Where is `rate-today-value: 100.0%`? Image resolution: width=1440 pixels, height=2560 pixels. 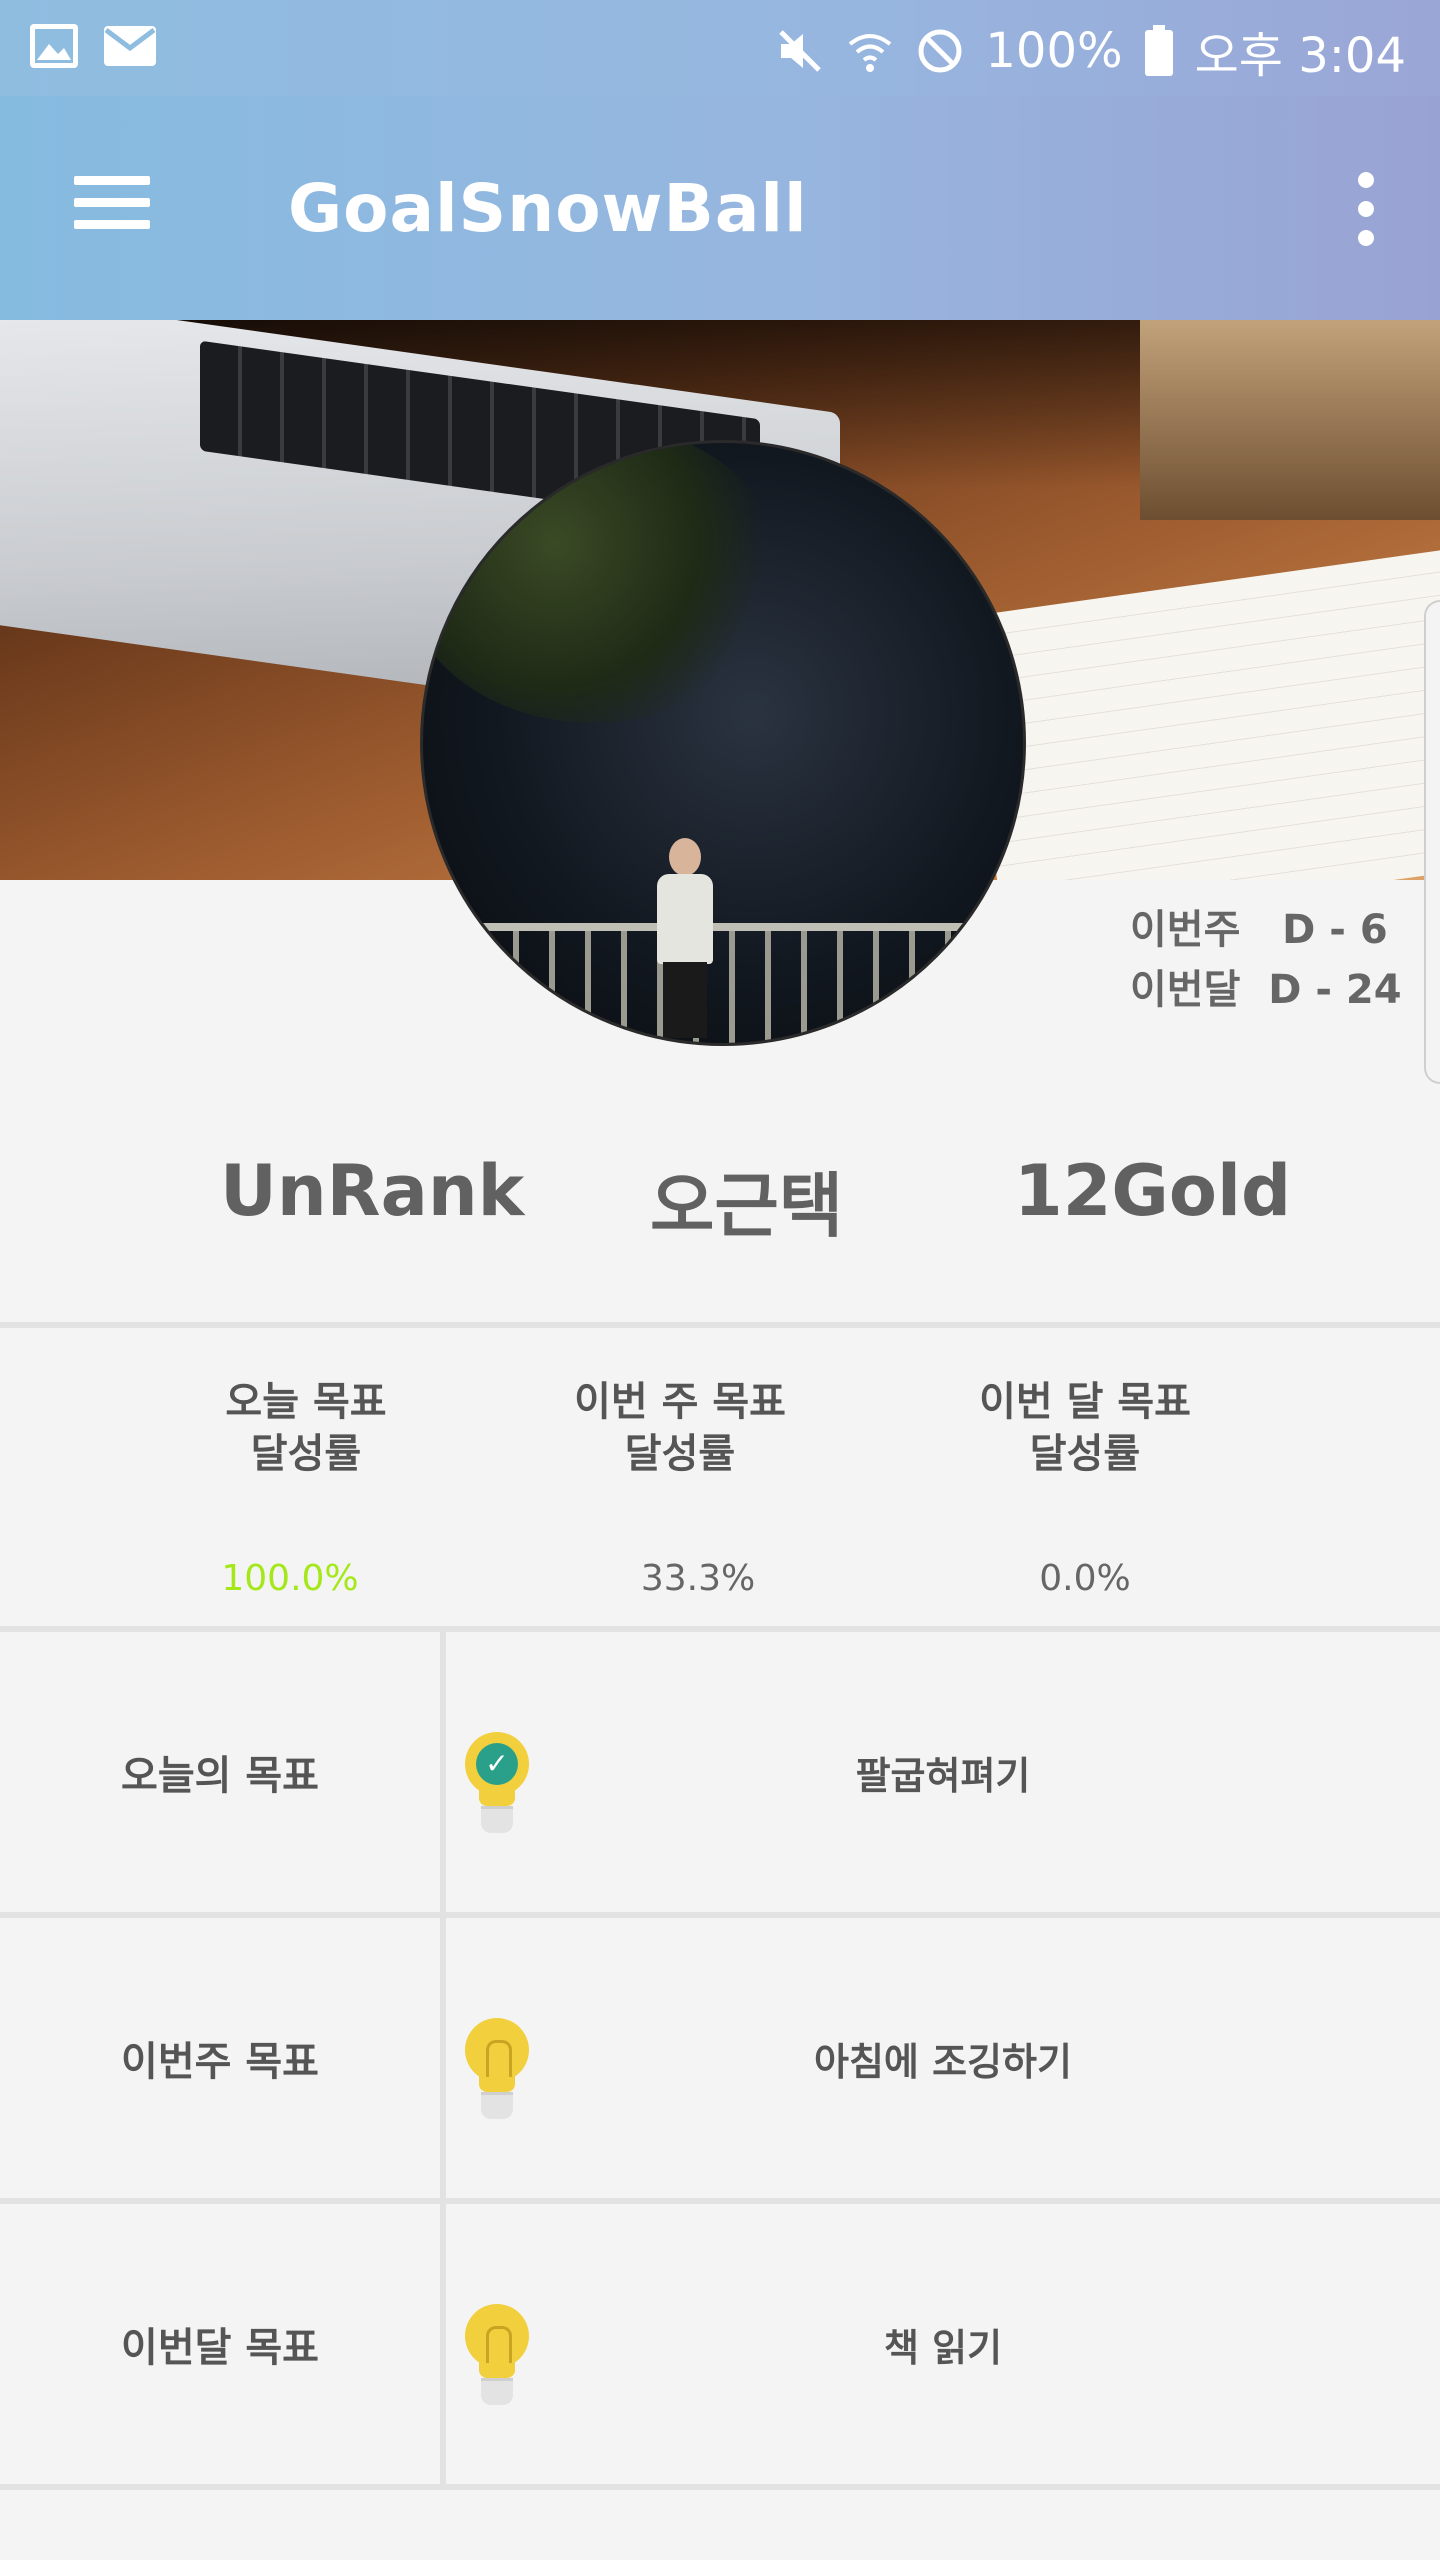 rate-today-value: 100.0% is located at coordinates (290, 1578).